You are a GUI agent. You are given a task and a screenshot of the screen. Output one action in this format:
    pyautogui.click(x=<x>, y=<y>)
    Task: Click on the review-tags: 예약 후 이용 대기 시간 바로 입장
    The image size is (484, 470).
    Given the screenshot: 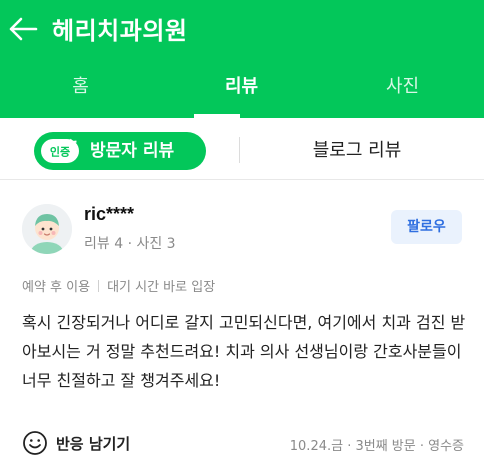 What is the action you would take?
    pyautogui.click(x=118, y=285)
    